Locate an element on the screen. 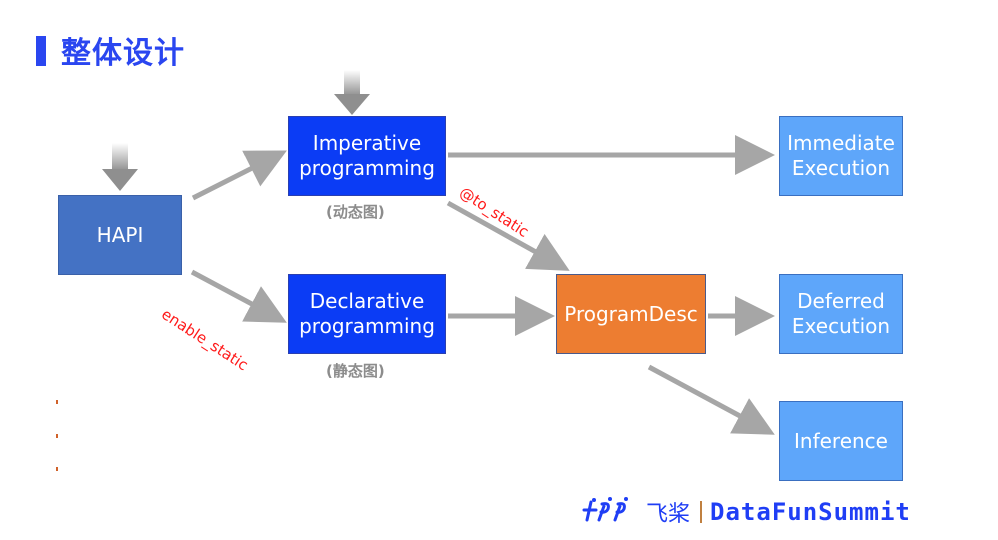 The width and height of the screenshot is (998, 540). node-deferred-label: Deferred Execution is located at coordinates (841, 313).